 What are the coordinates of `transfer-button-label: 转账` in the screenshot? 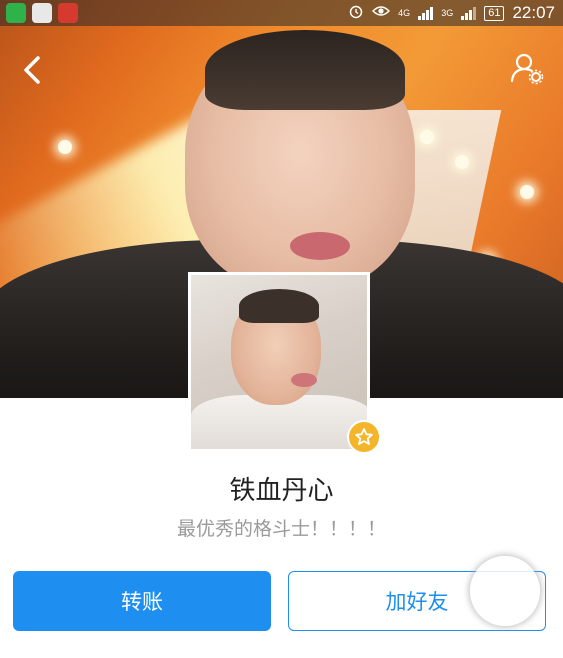 It's located at (142, 602).